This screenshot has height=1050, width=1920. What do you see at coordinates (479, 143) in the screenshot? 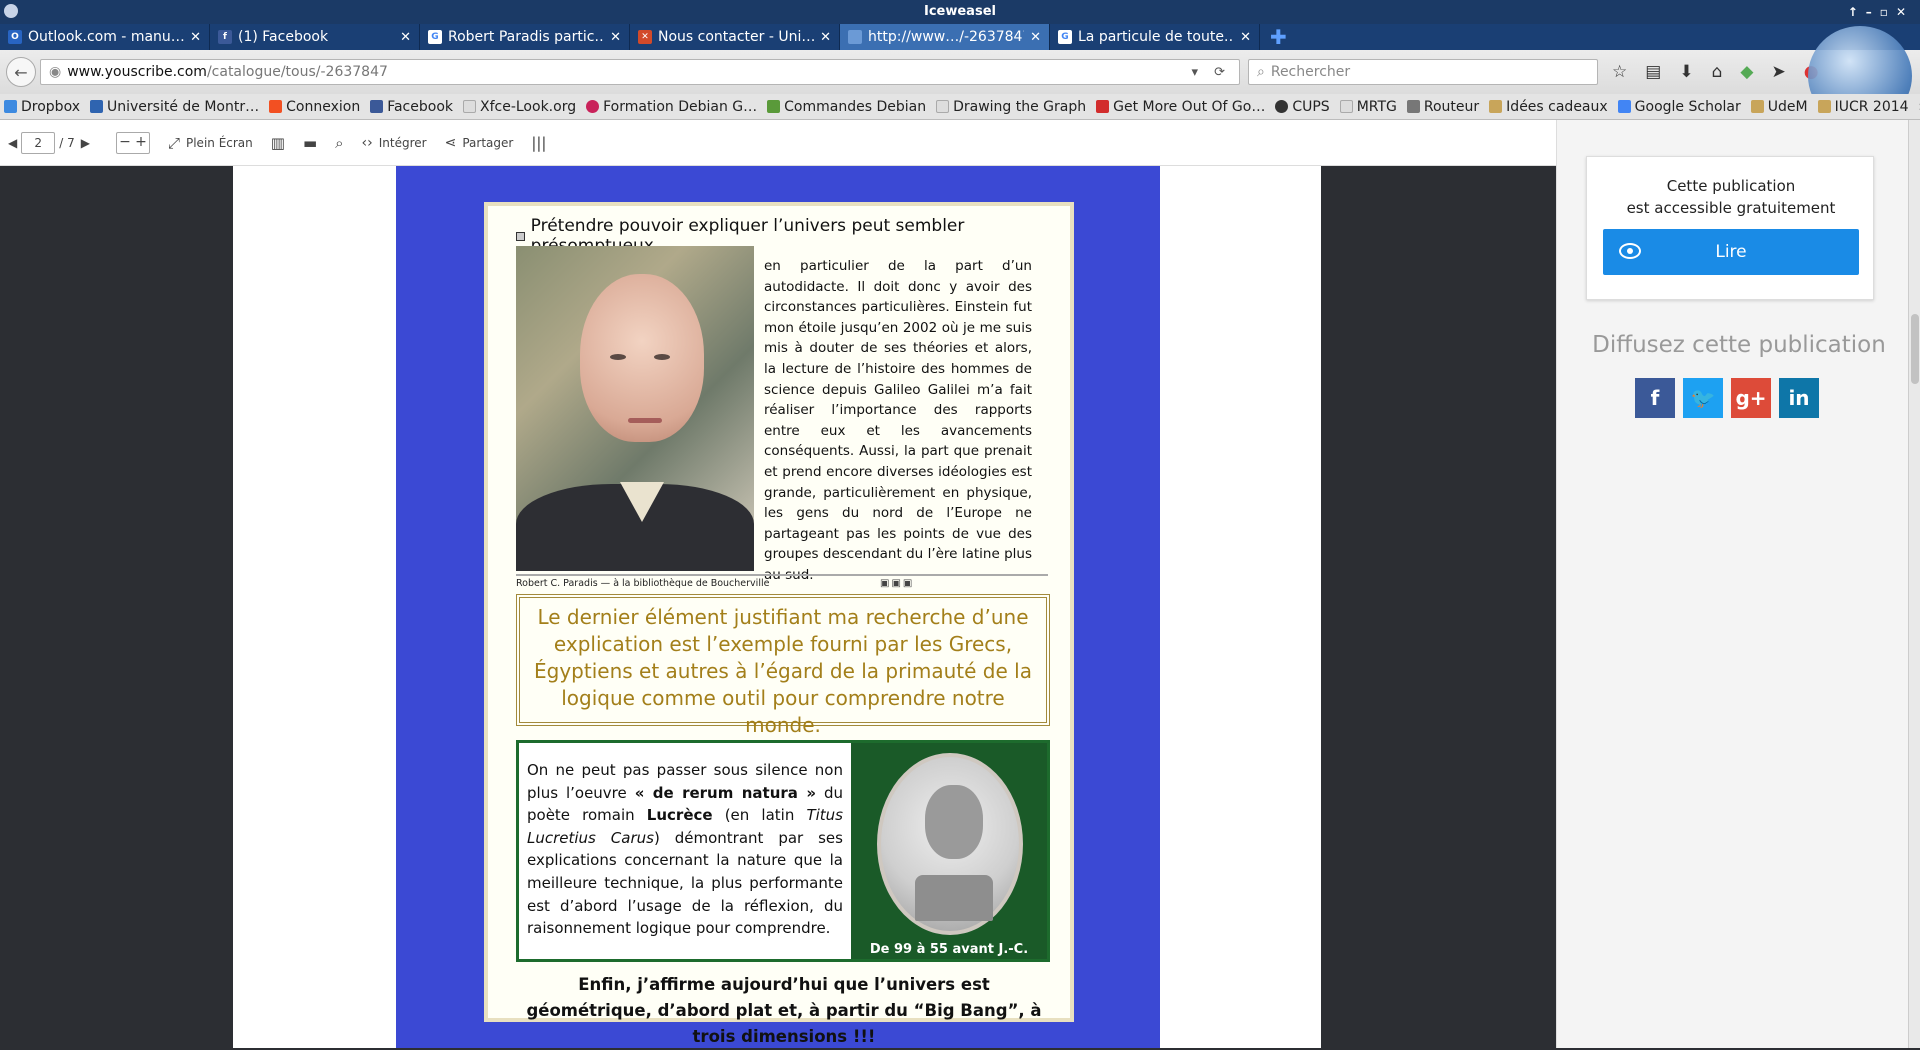
I see `share-button: ⋖ Partager` at bounding box center [479, 143].